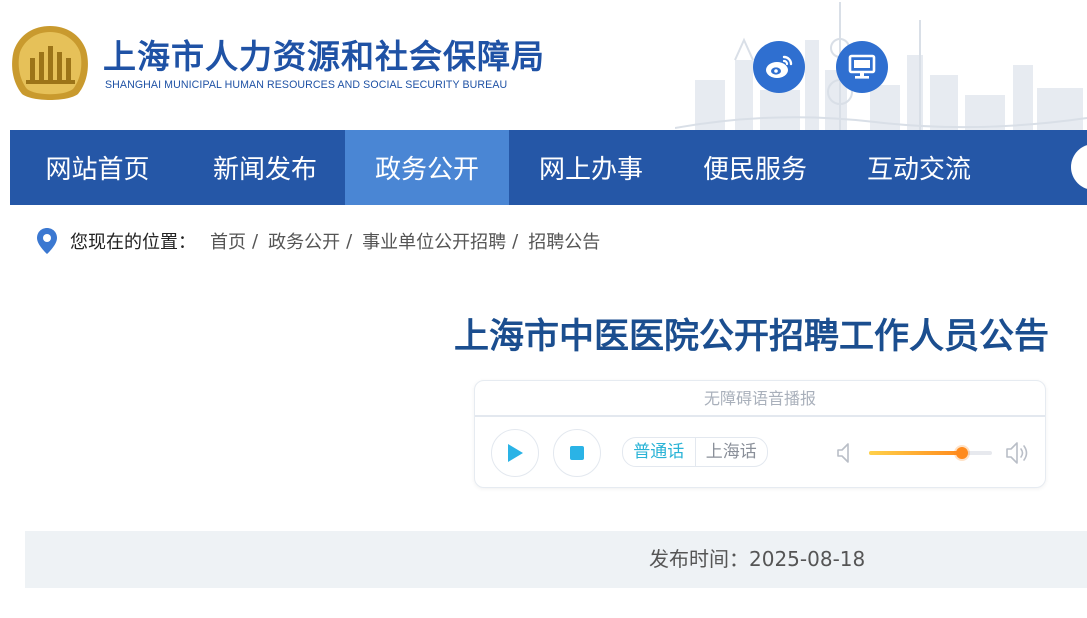  I want to click on publish-time-label: 发布时间：, so click(699, 559).